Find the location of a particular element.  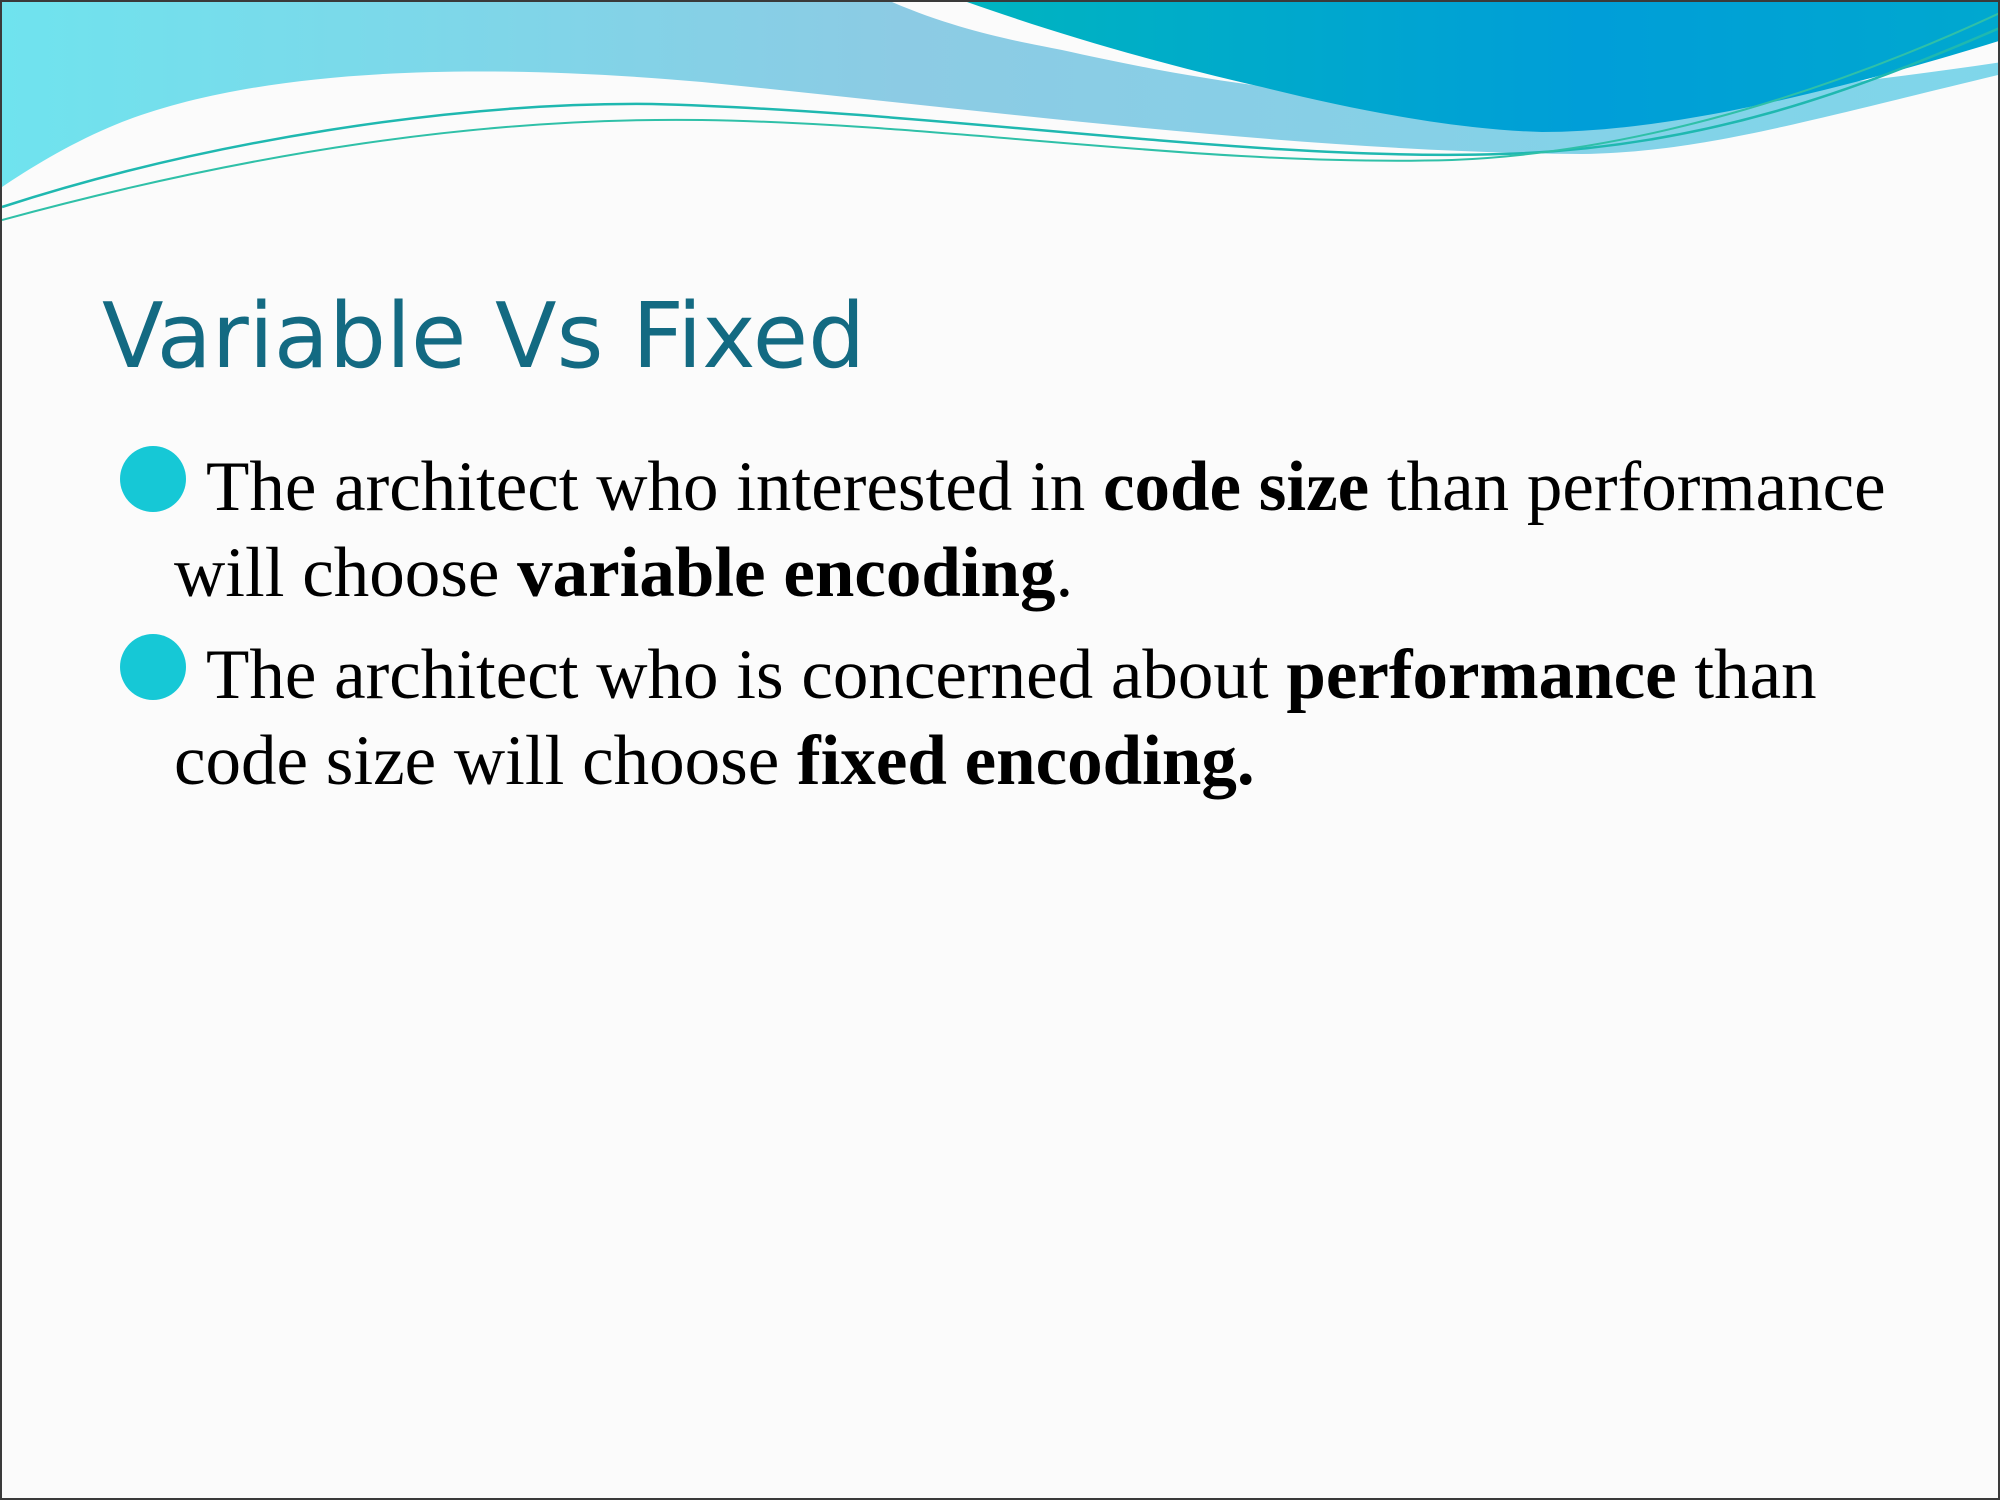

slide-title: Variable Vs Fixed is located at coordinates (484, 336).